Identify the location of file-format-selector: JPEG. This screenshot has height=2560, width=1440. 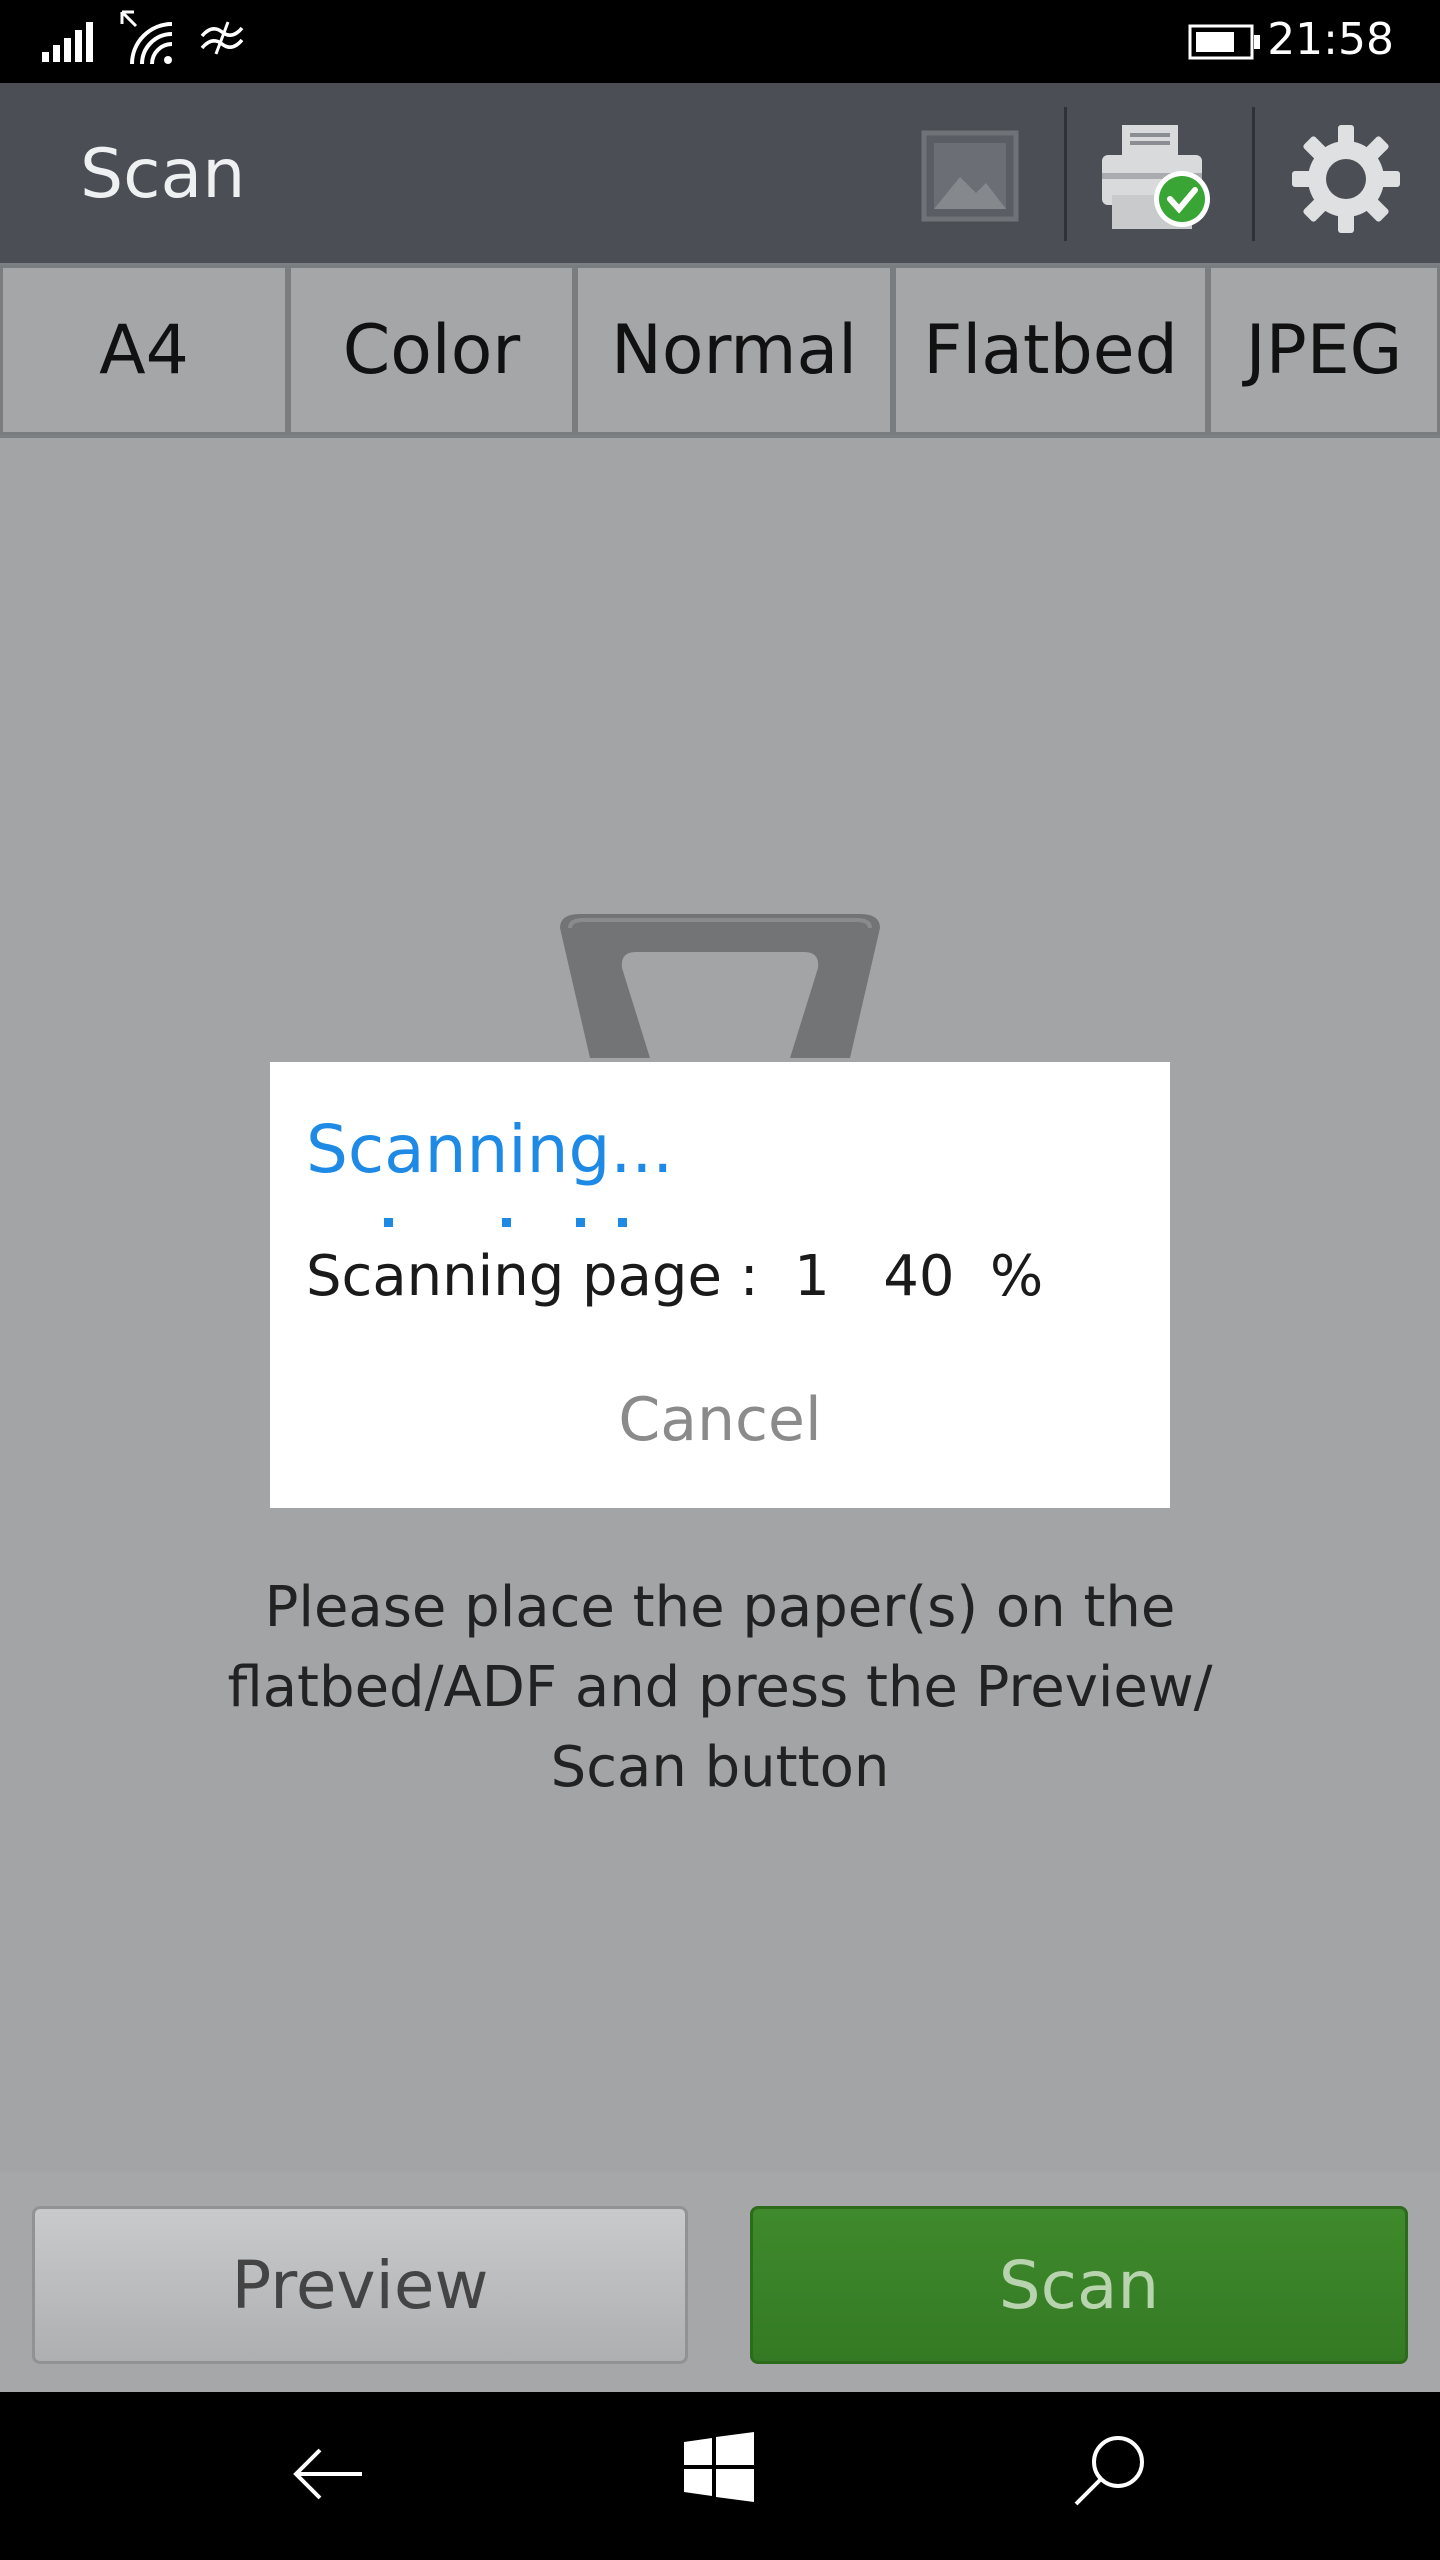
(1324, 350).